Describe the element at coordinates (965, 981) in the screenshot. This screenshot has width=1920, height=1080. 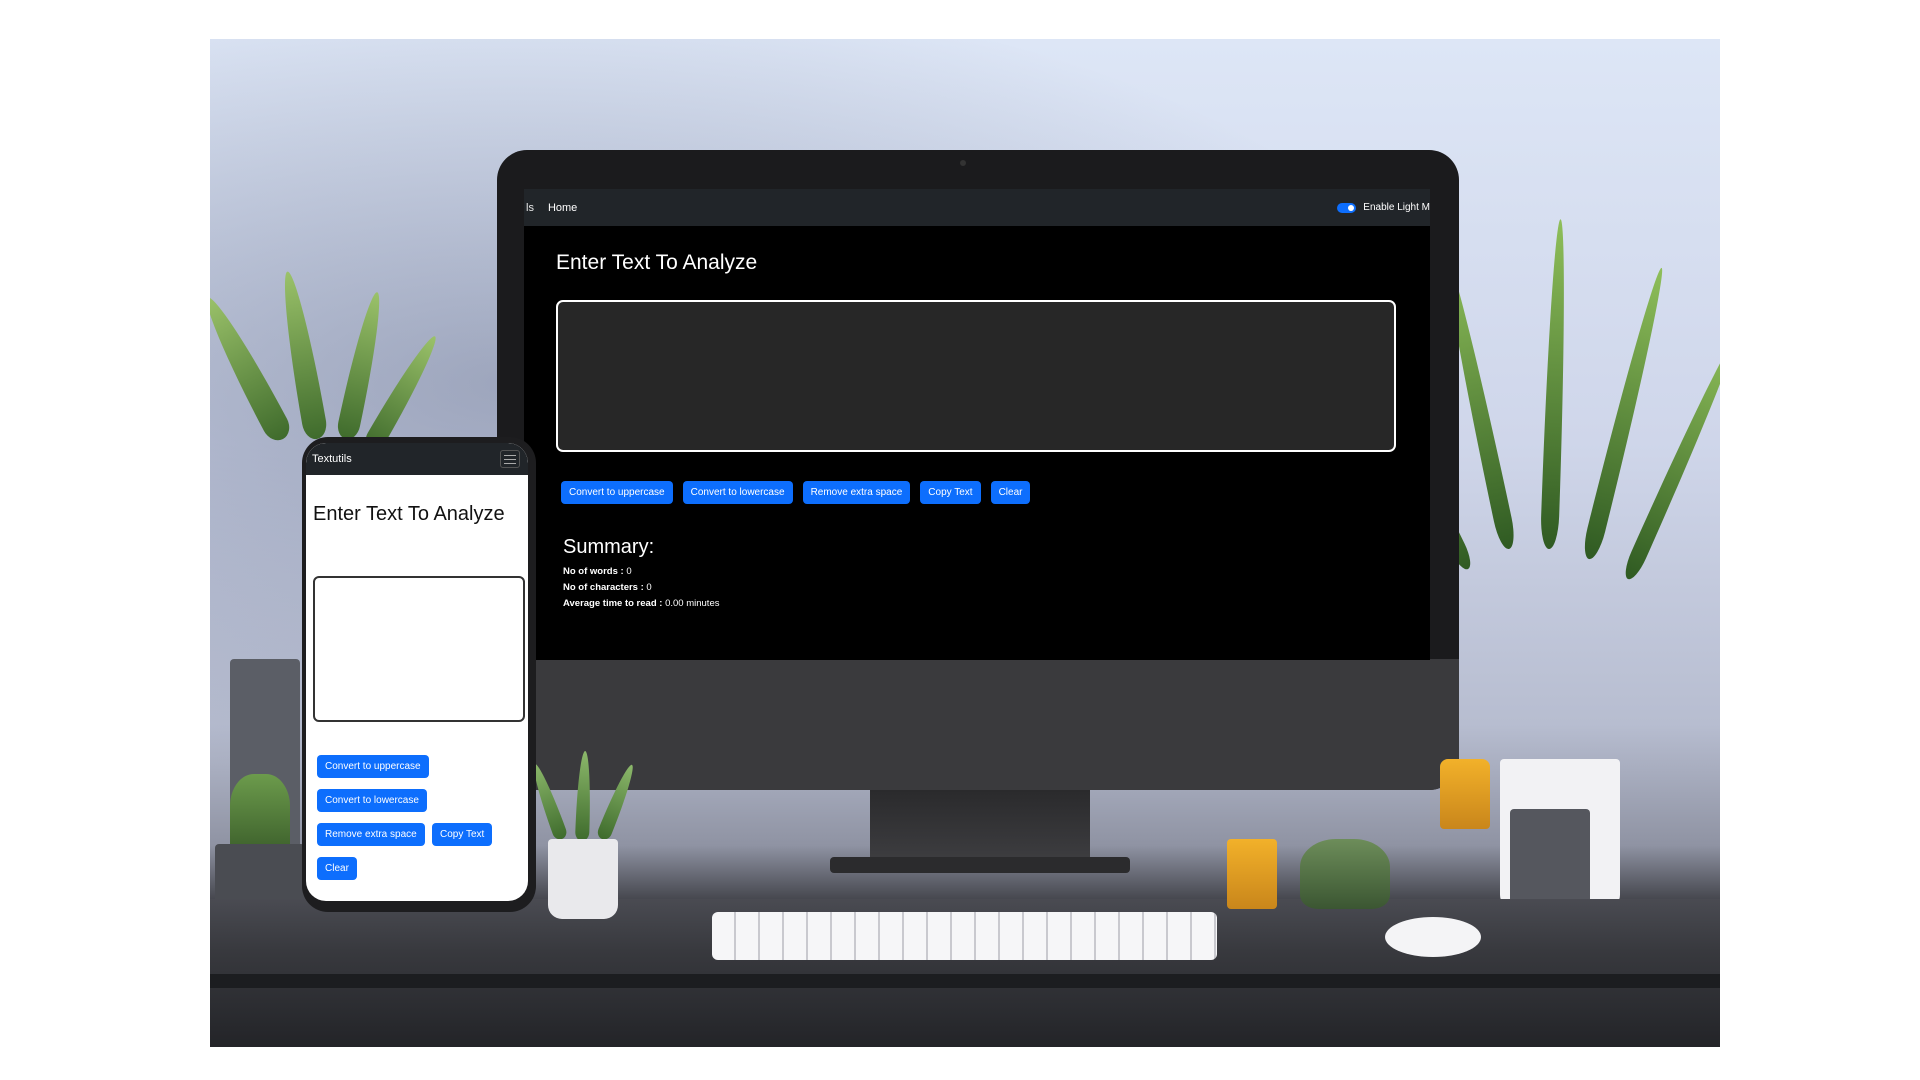
I see `desk-edge` at that location.